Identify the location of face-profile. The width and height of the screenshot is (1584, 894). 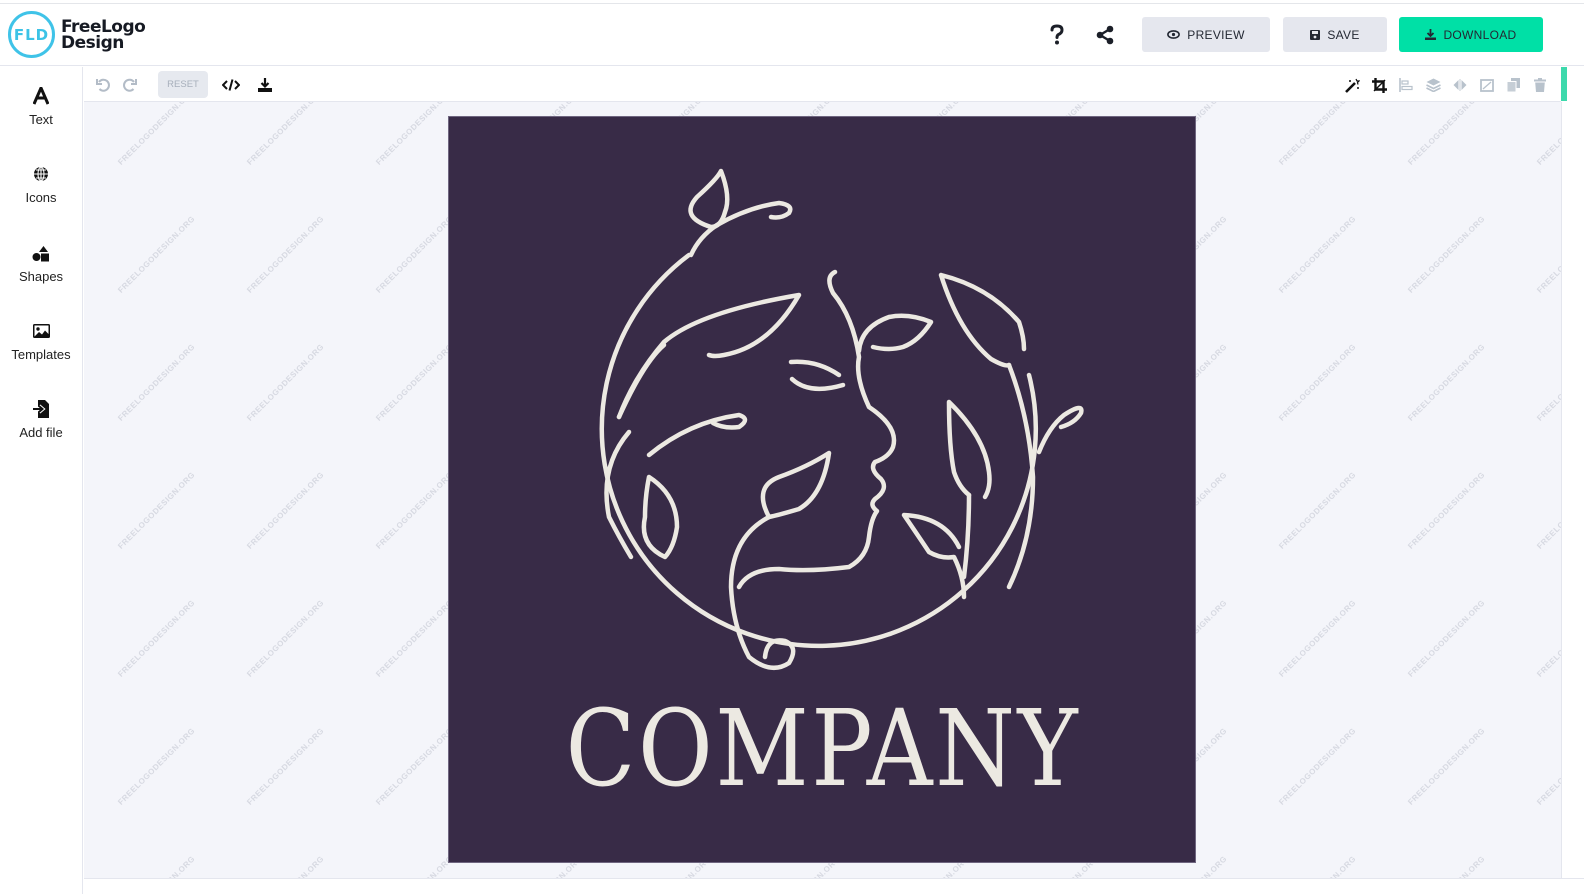
(816, 429).